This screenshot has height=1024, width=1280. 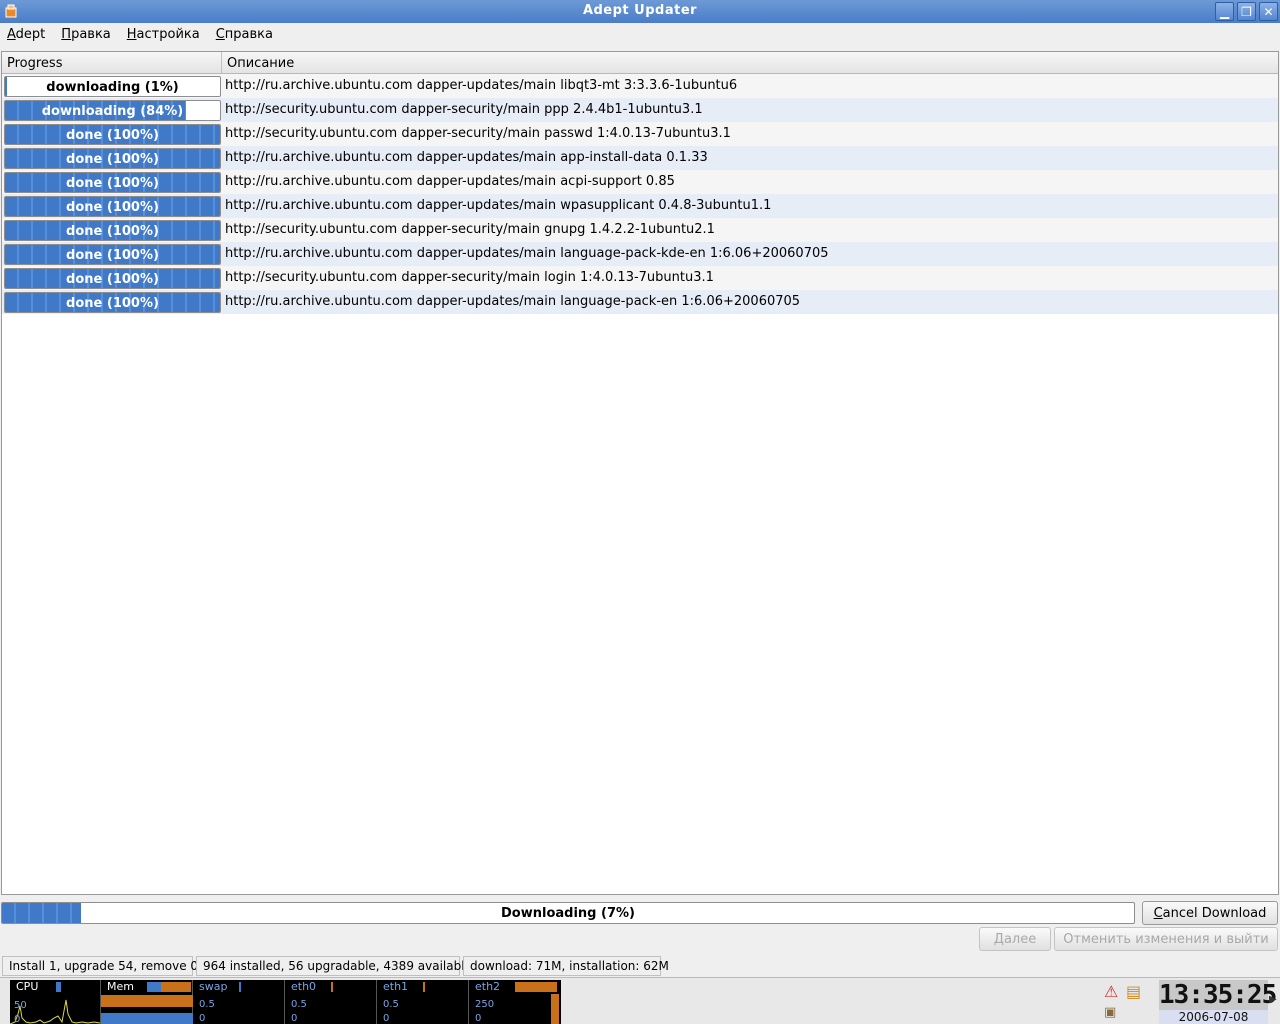 What do you see at coordinates (11, 34) in the screenshot?
I see `menu-adept-accel: A` at bounding box center [11, 34].